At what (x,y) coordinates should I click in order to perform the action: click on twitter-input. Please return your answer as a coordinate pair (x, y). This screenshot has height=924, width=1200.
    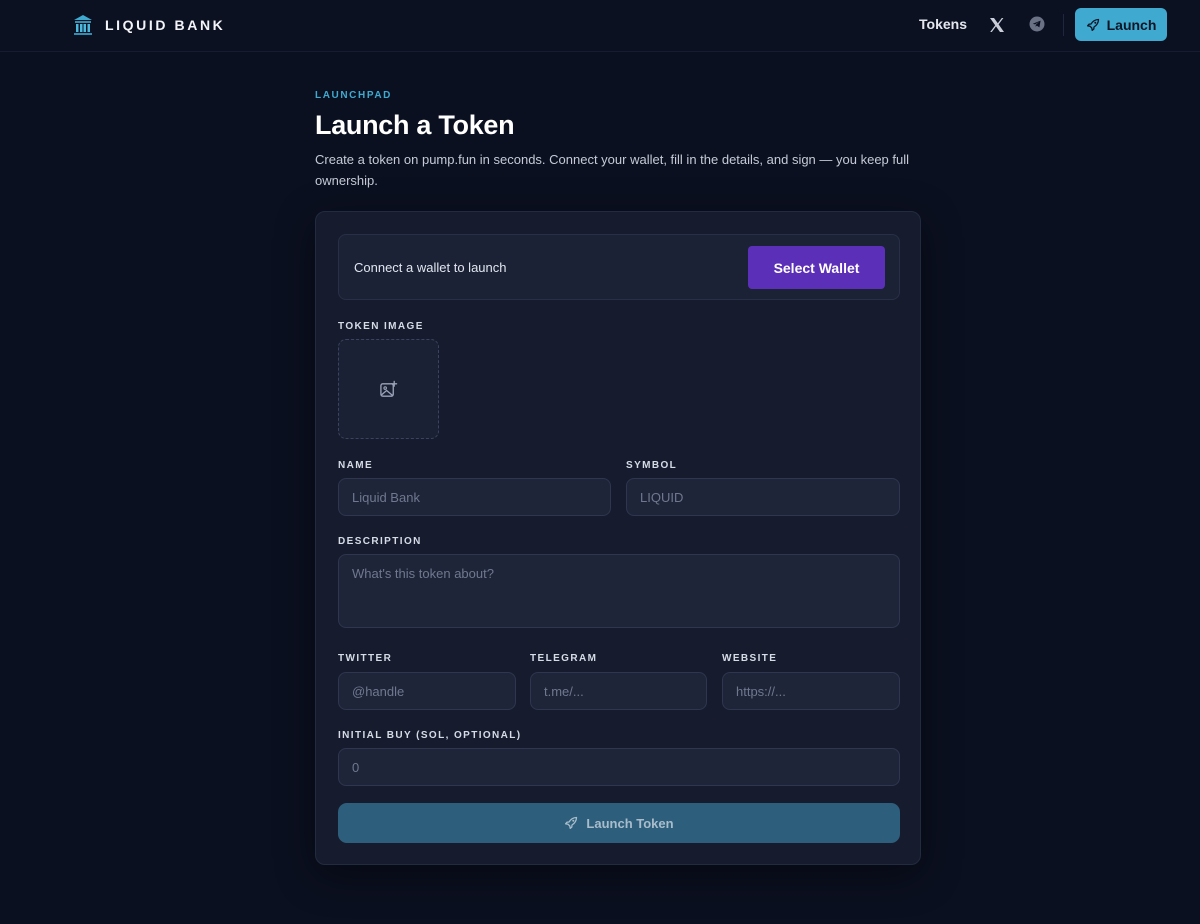
    Looking at the image, I should click on (427, 691).